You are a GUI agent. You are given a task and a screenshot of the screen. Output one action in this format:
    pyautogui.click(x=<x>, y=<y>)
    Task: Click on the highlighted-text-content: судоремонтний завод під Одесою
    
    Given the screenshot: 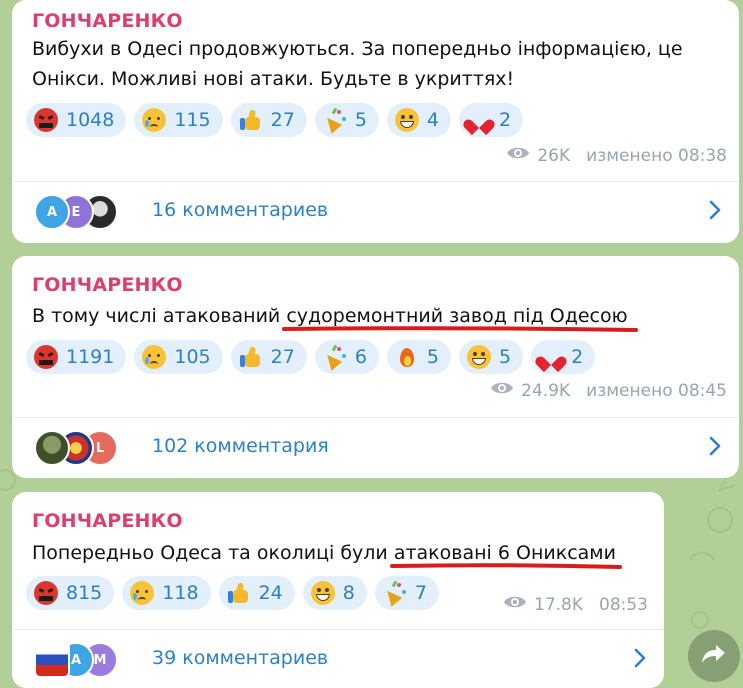 What is the action you would take?
    pyautogui.click(x=457, y=316)
    